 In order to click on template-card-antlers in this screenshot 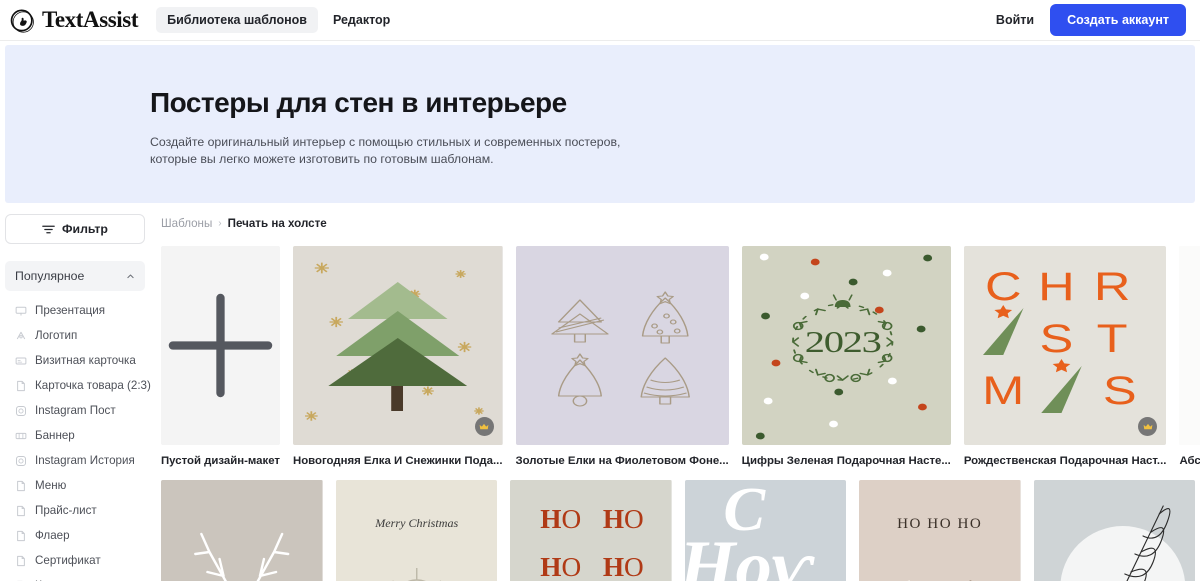, I will do `click(242, 530)`.